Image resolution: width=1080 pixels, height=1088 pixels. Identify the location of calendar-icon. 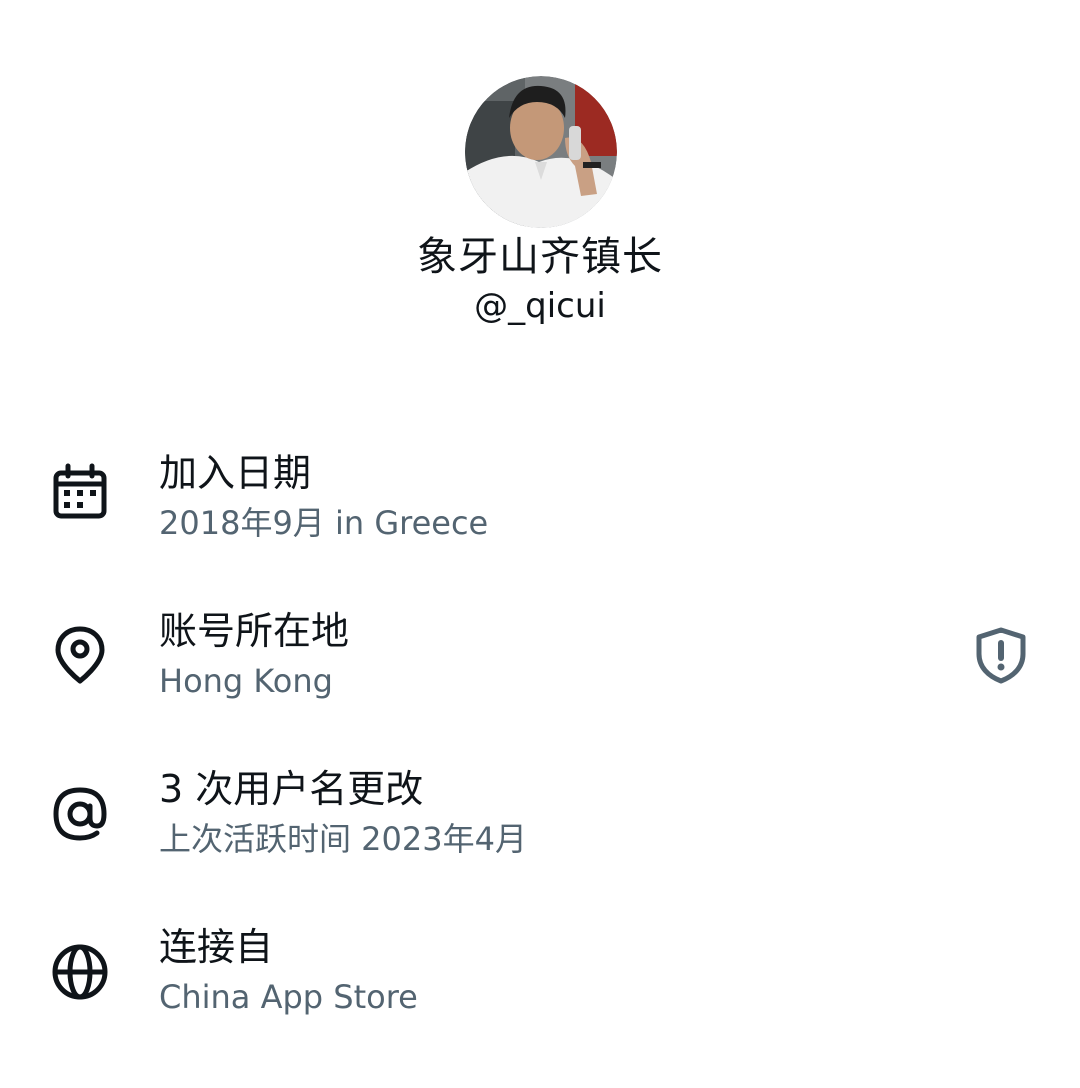
(80, 492).